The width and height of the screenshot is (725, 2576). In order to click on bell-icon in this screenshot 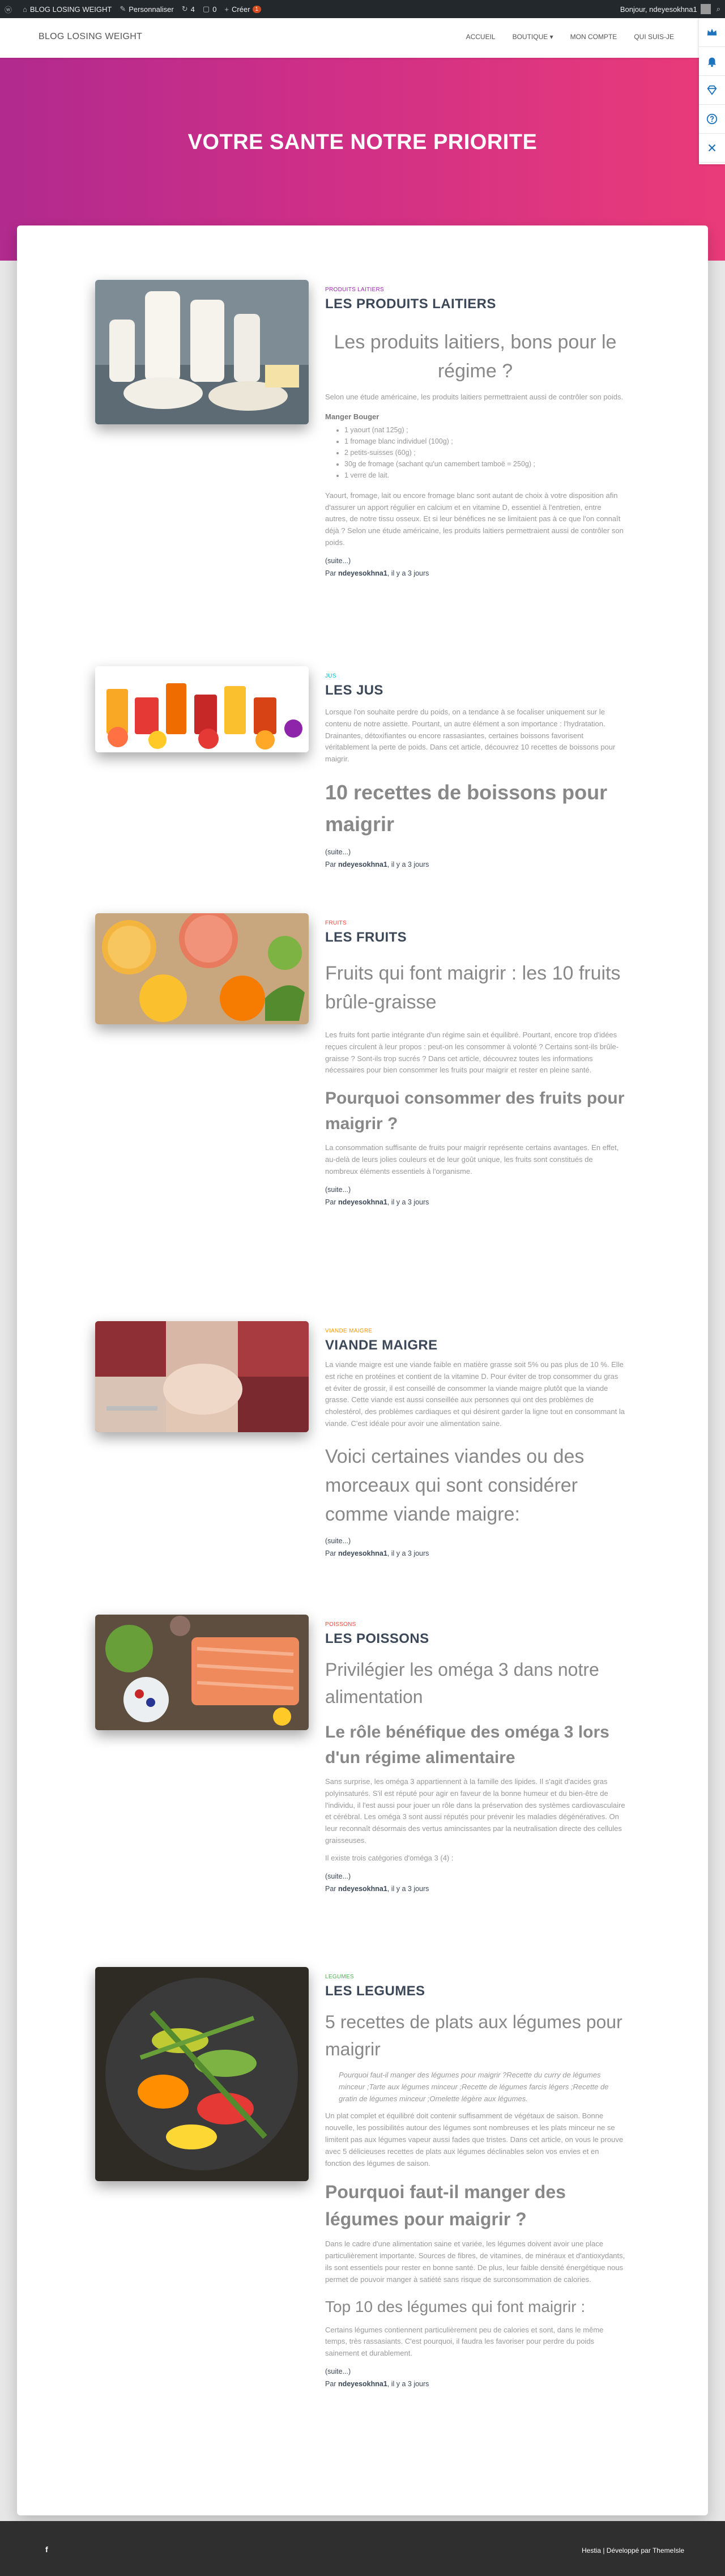, I will do `click(712, 62)`.